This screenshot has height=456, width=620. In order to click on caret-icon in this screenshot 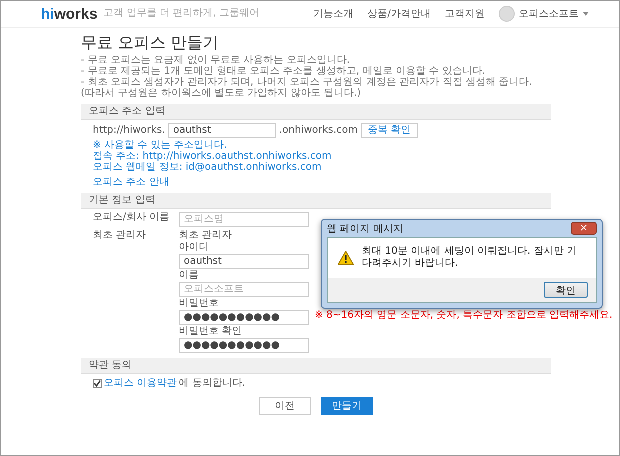, I will do `click(586, 14)`.